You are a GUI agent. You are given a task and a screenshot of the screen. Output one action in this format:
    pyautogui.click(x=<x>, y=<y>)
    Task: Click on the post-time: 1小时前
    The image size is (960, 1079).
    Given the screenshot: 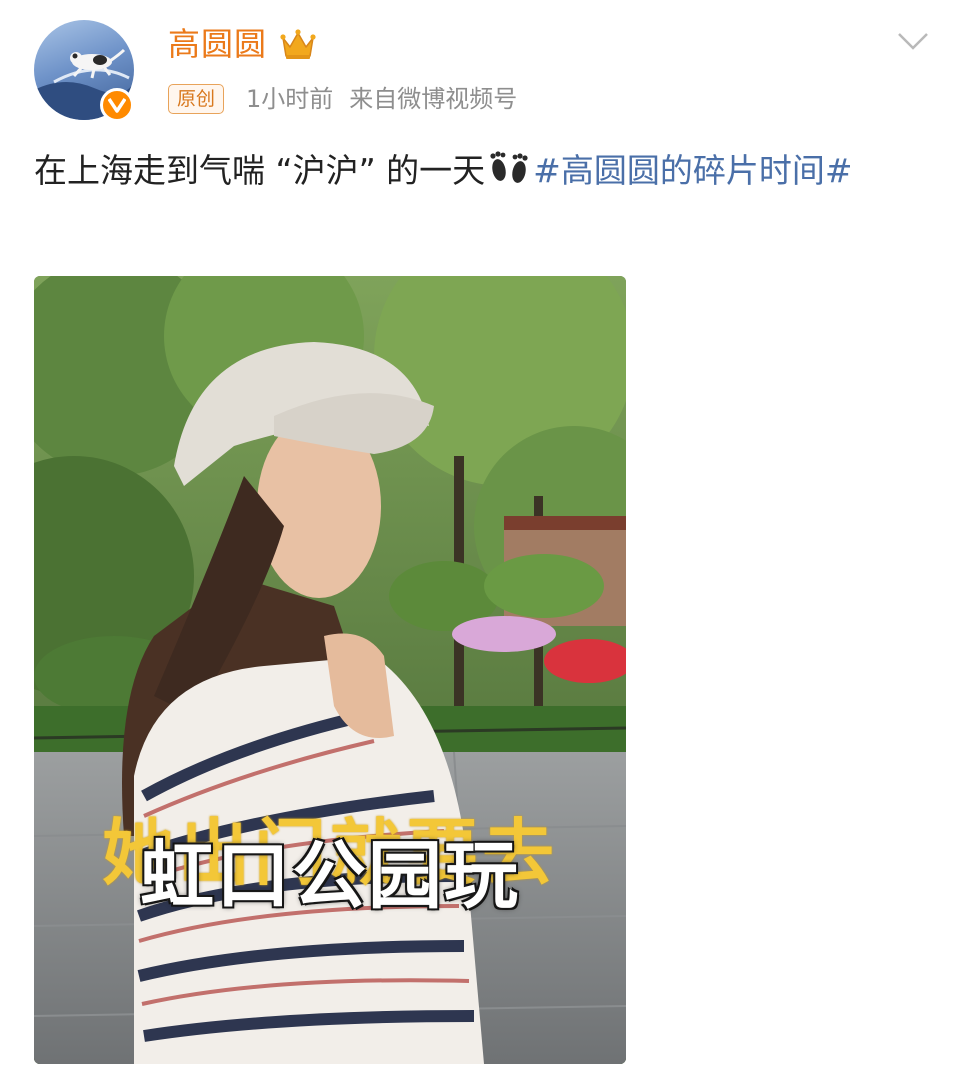 What is the action you would take?
    pyautogui.click(x=290, y=99)
    